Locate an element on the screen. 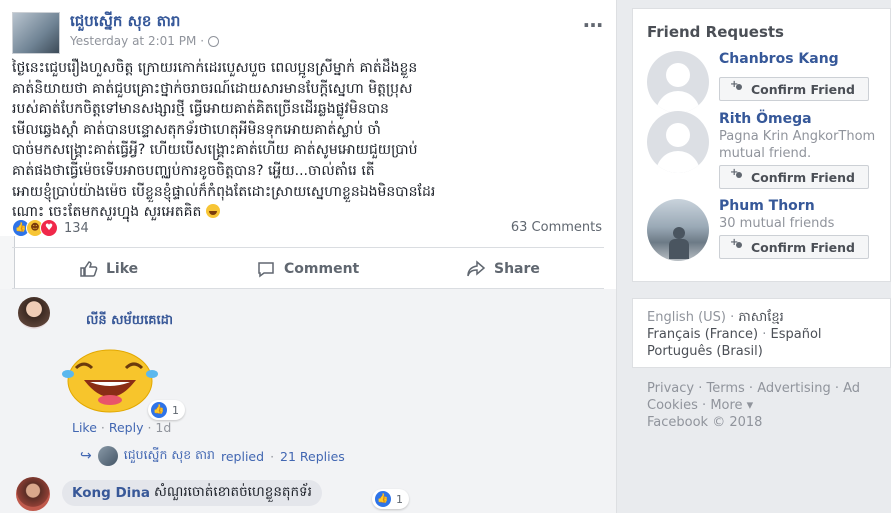 The width and height of the screenshot is (891, 513). comment-bubble: Kong Dina សំណួរចោត់ខោតច់ហេខ្លួនតុកទ័រ is located at coordinates (192, 493).